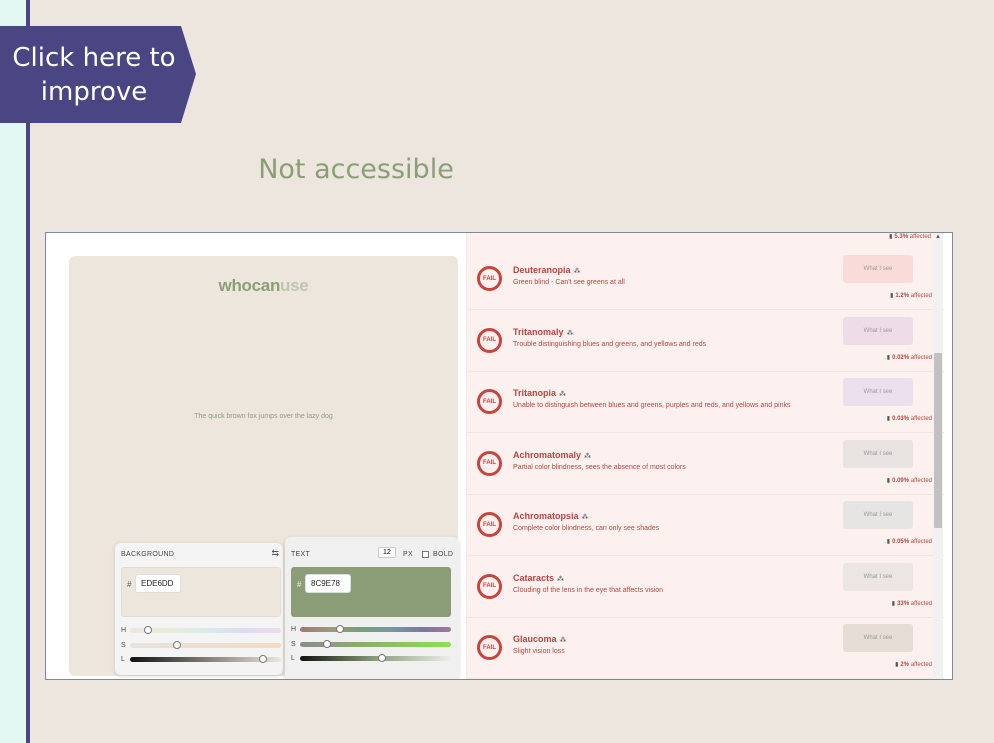 The height and width of the screenshot is (743, 994). Describe the element at coordinates (328, 583) in the screenshot. I see `text-hex-input: 8C9E78` at that location.